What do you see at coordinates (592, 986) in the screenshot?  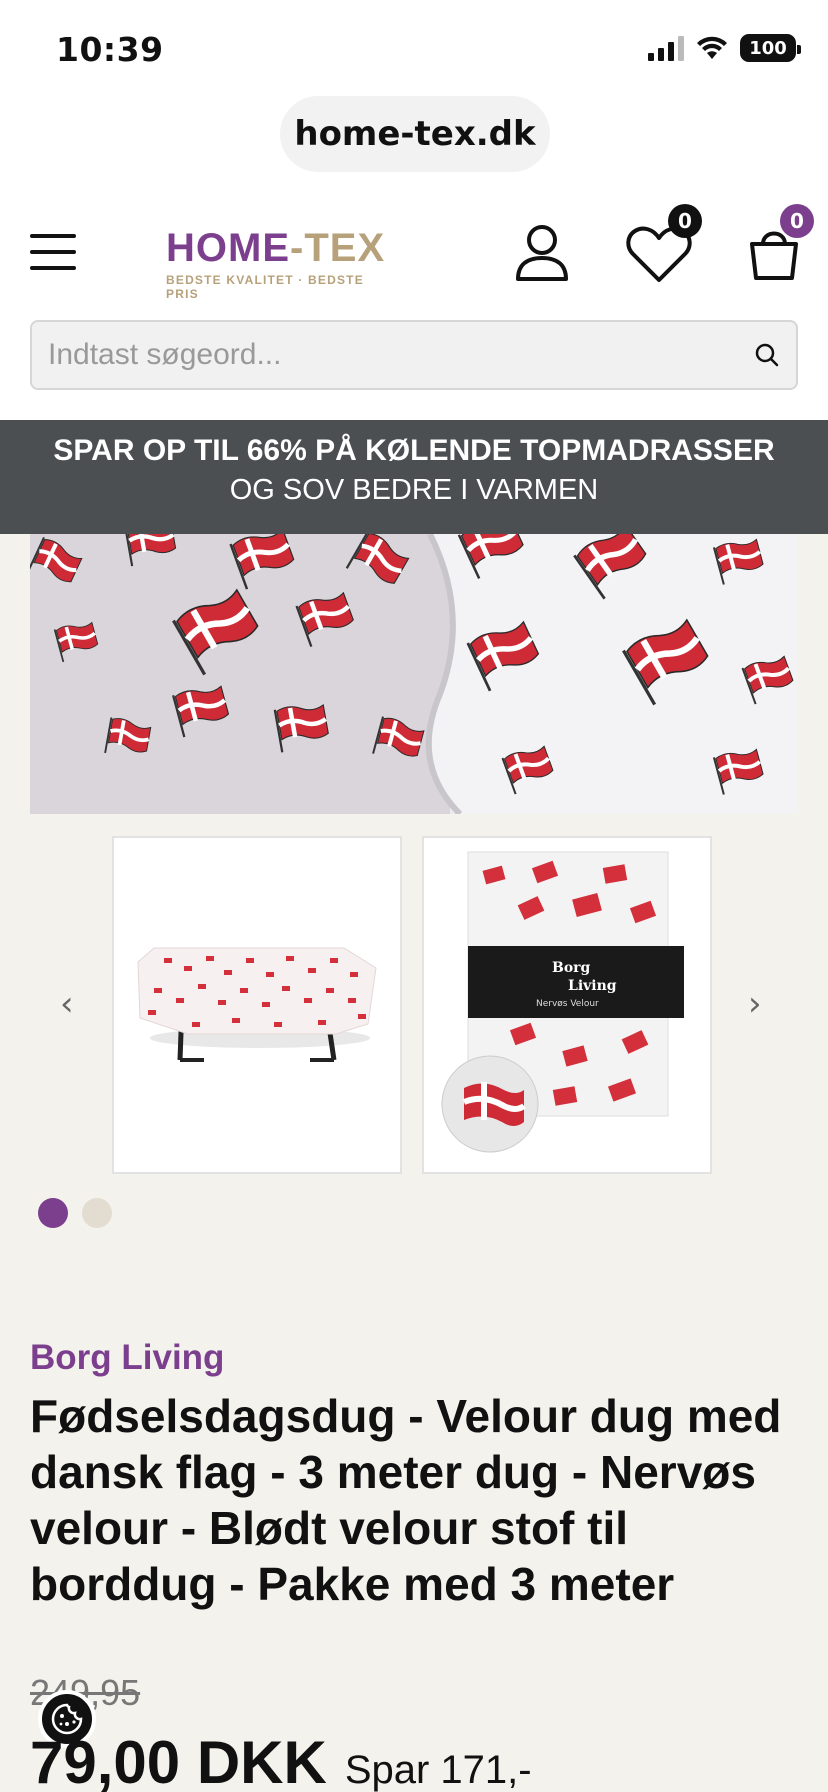 I see `package-brand-line-2: Living` at bounding box center [592, 986].